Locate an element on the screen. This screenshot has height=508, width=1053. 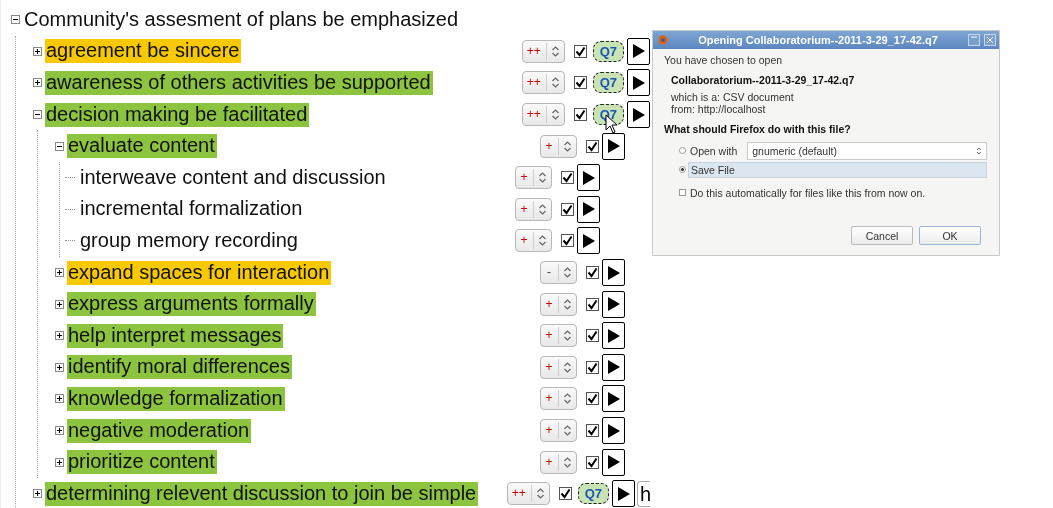
question-text: What should Firefox do with this file? is located at coordinates (758, 129).